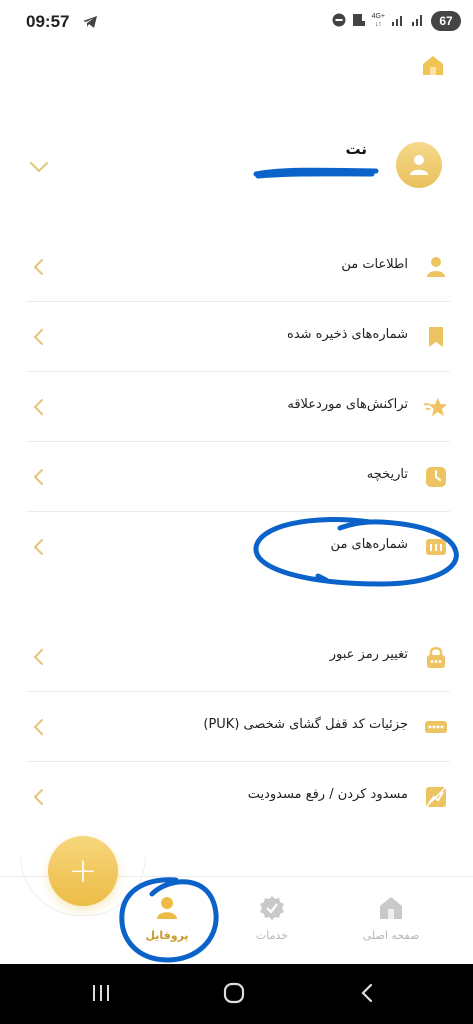 The width and height of the screenshot is (473, 1024). I want to click on menu-item-favorite-transactions: تراکنش‌های موردعلاقه, so click(238, 407).